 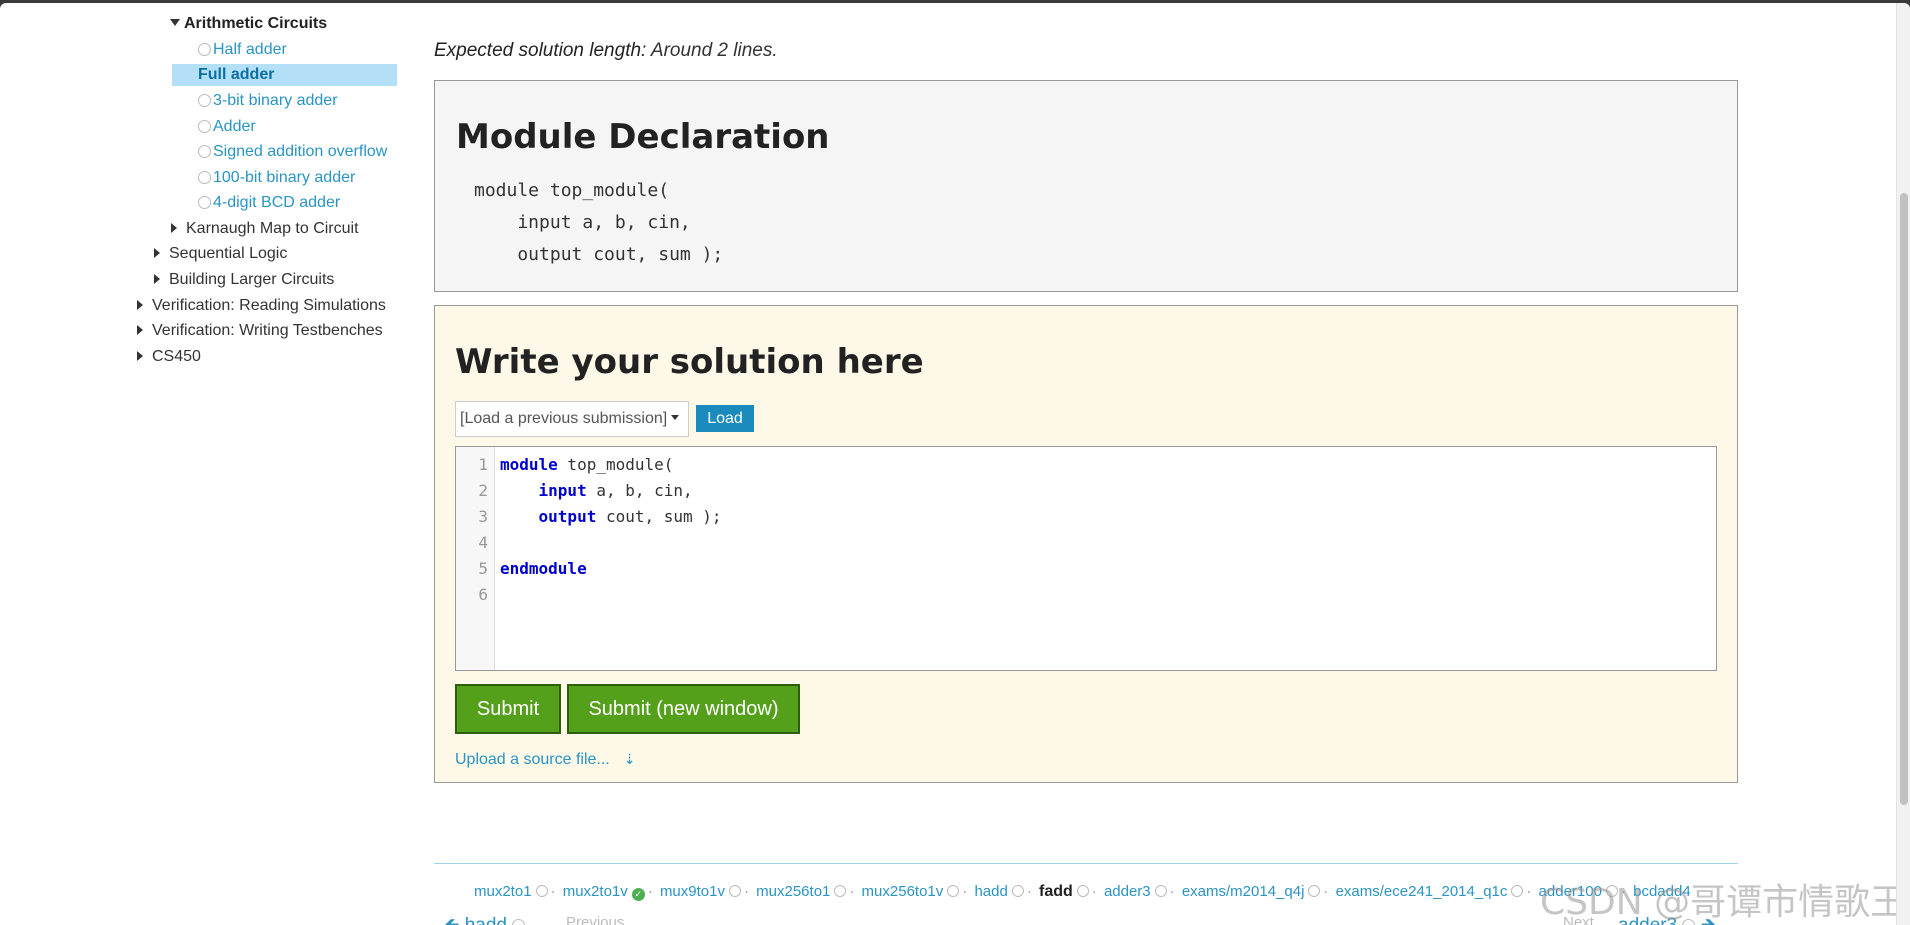 What do you see at coordinates (572, 419) in the screenshot?
I see `previous-submission-select: [Load a previous submission]` at bounding box center [572, 419].